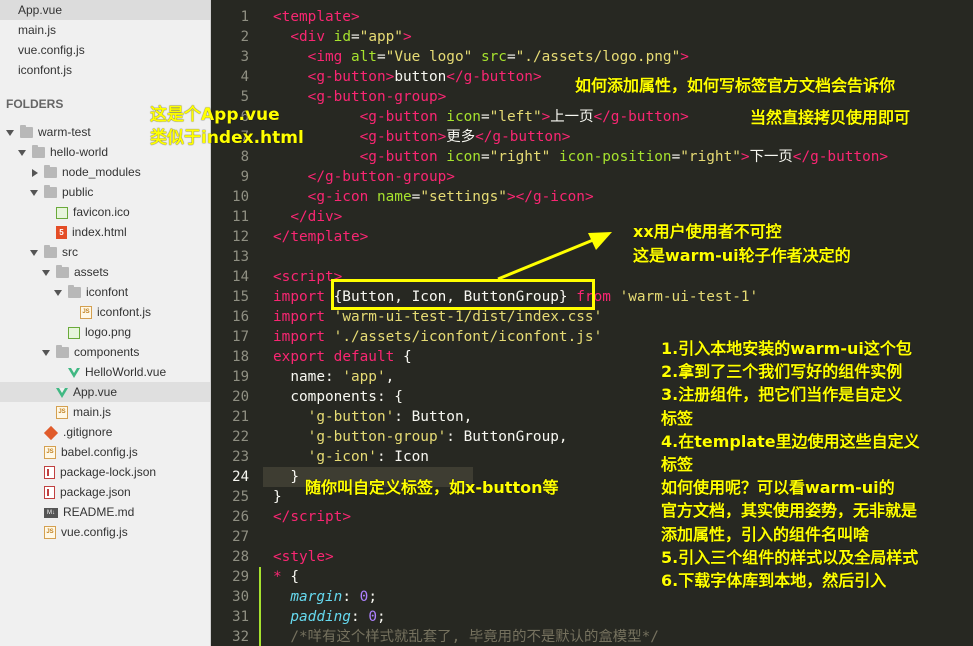 This screenshot has height=646, width=973. I want to click on folder-item: iconfont, so click(105, 292).